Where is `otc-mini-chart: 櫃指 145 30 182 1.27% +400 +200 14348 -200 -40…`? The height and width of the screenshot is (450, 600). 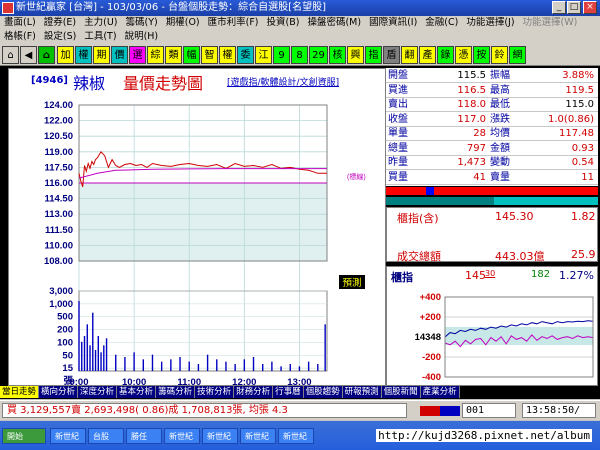 otc-mini-chart: 櫃指 145 30 182 1.27% +400 +200 14348 -200 -40… is located at coordinates (492, 326).